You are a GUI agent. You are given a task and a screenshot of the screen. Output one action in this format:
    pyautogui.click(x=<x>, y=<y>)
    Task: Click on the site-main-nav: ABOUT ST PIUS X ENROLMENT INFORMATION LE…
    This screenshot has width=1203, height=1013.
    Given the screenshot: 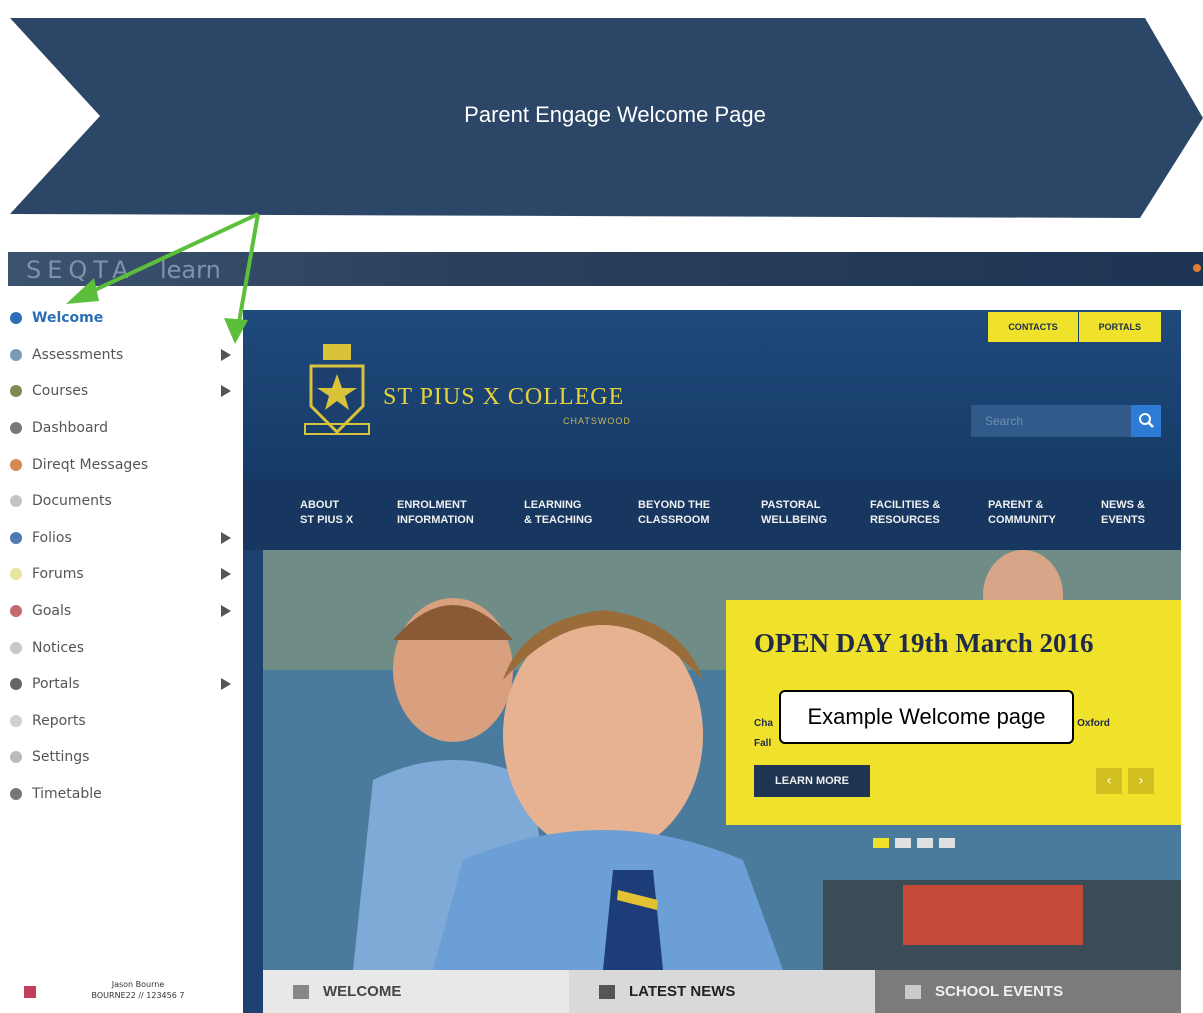 What is the action you would take?
    pyautogui.click(x=712, y=515)
    